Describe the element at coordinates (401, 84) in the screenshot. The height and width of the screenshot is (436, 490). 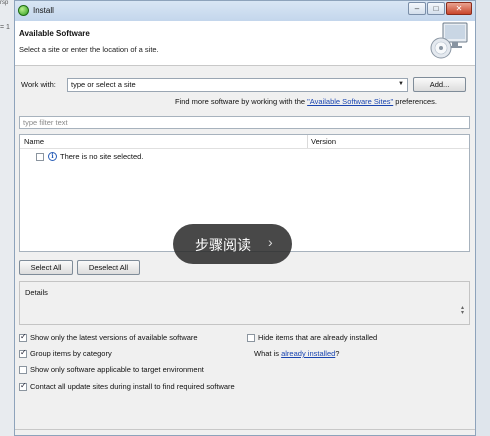
I see `dropdown-arrow-icon: ▼` at that location.